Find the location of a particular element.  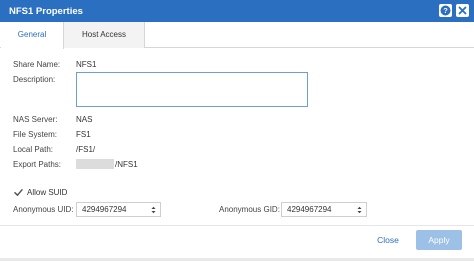

allow-suid-checkbox is located at coordinates (18, 192).